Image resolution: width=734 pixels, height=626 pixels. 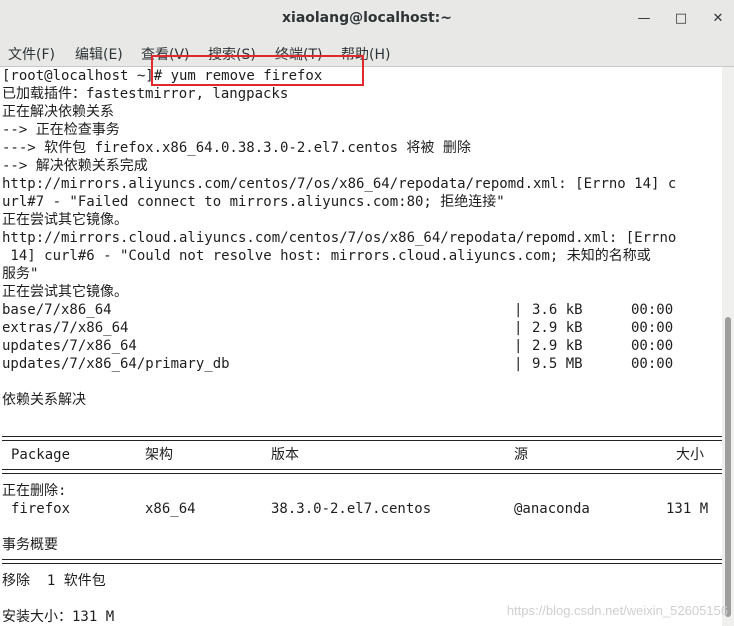 I want to click on terminal-line: 服务", so click(x=20, y=274).